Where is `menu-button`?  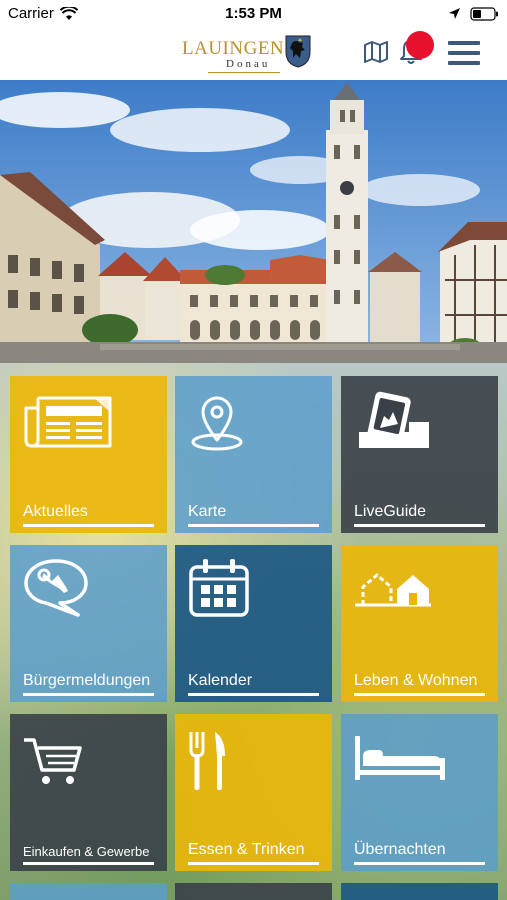 menu-button is located at coordinates (464, 53).